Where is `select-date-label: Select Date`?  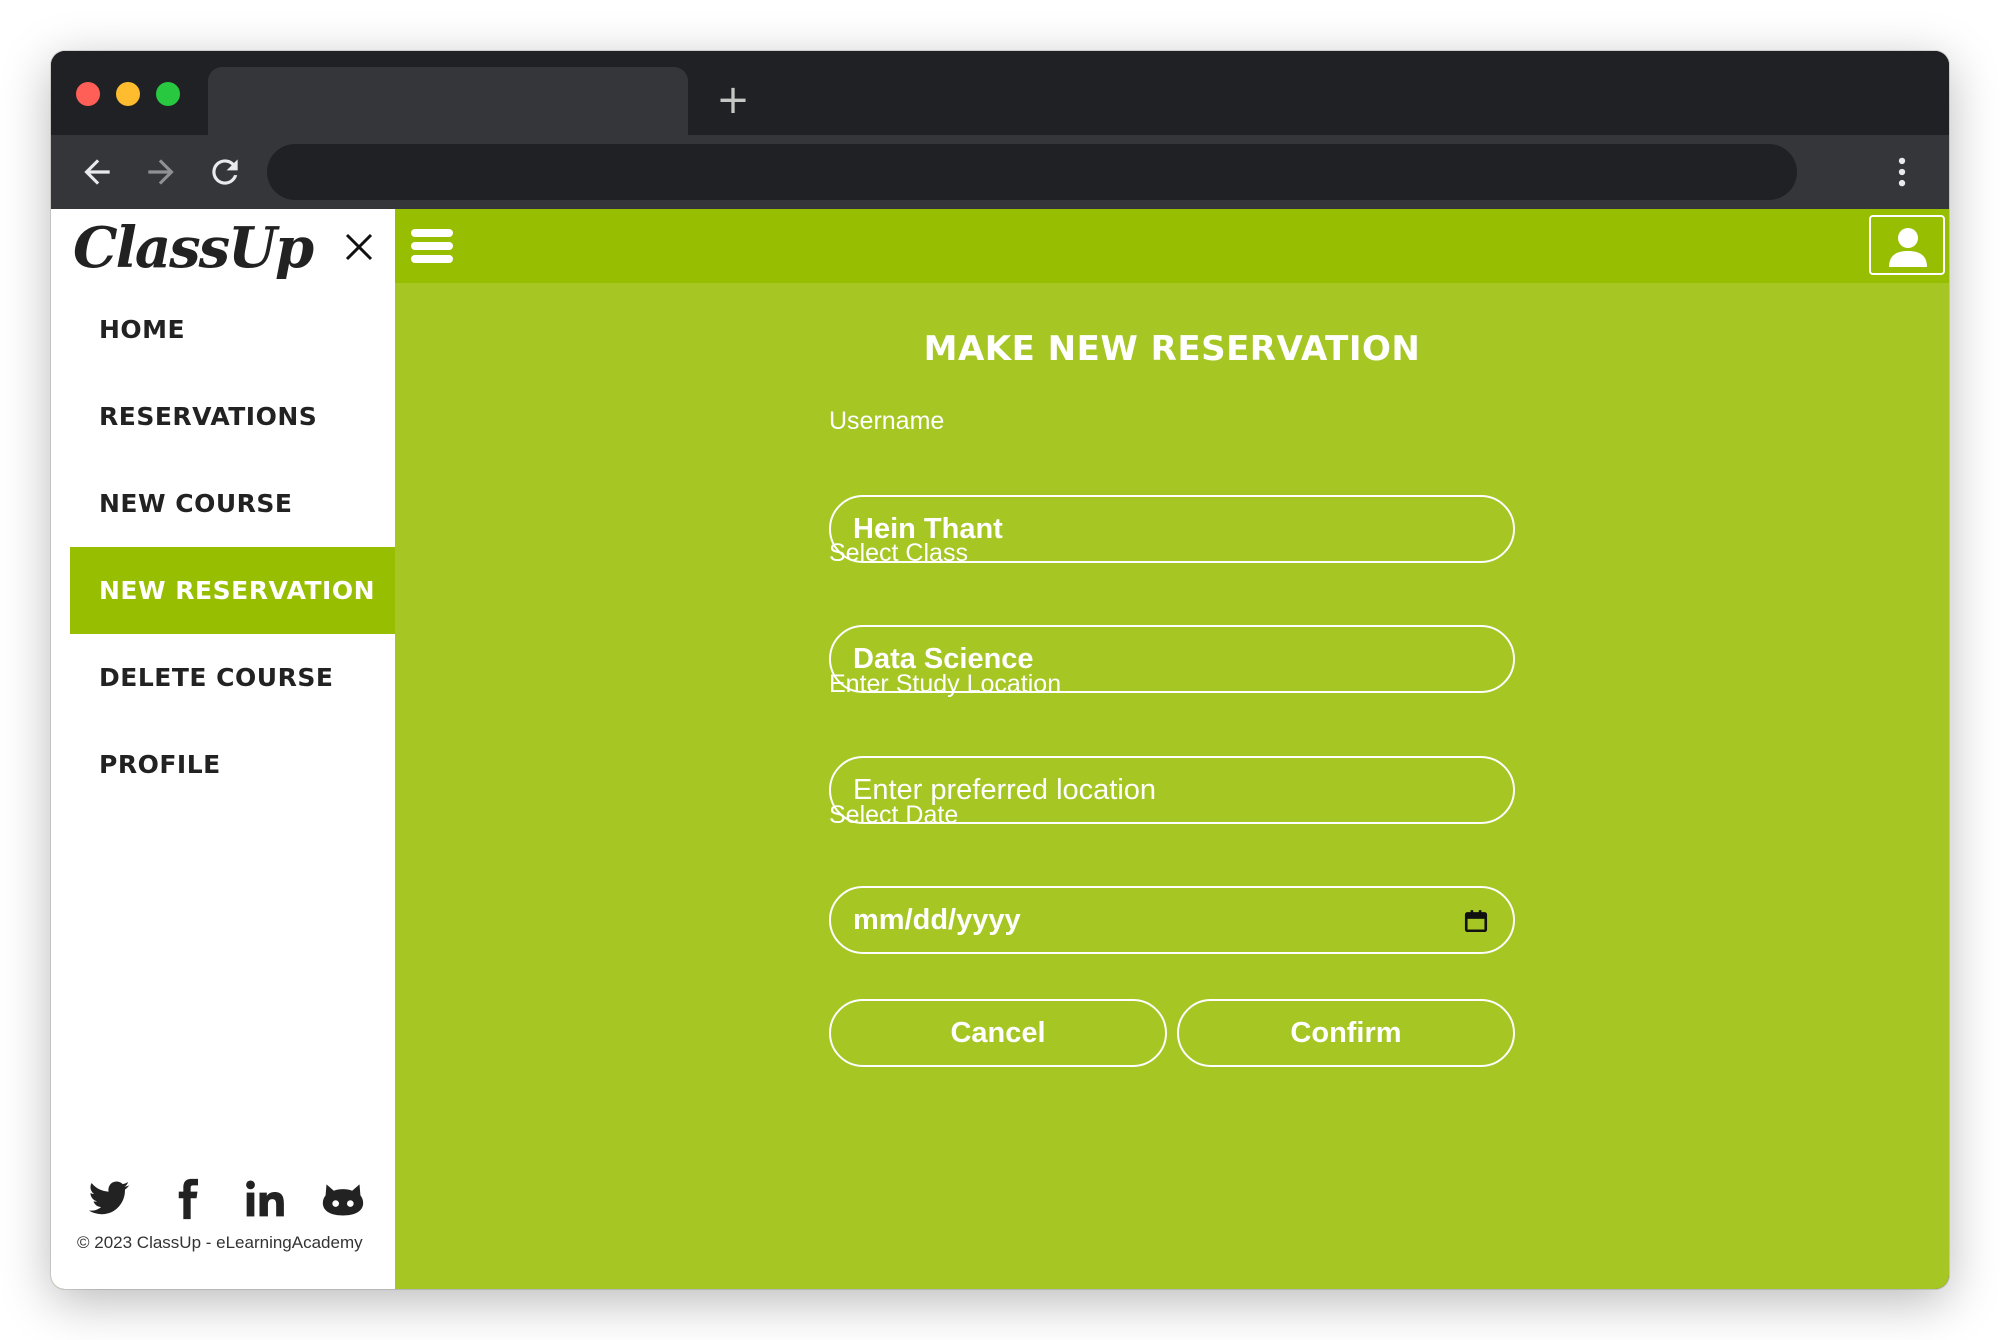 select-date-label: Select Date is located at coordinates (894, 815).